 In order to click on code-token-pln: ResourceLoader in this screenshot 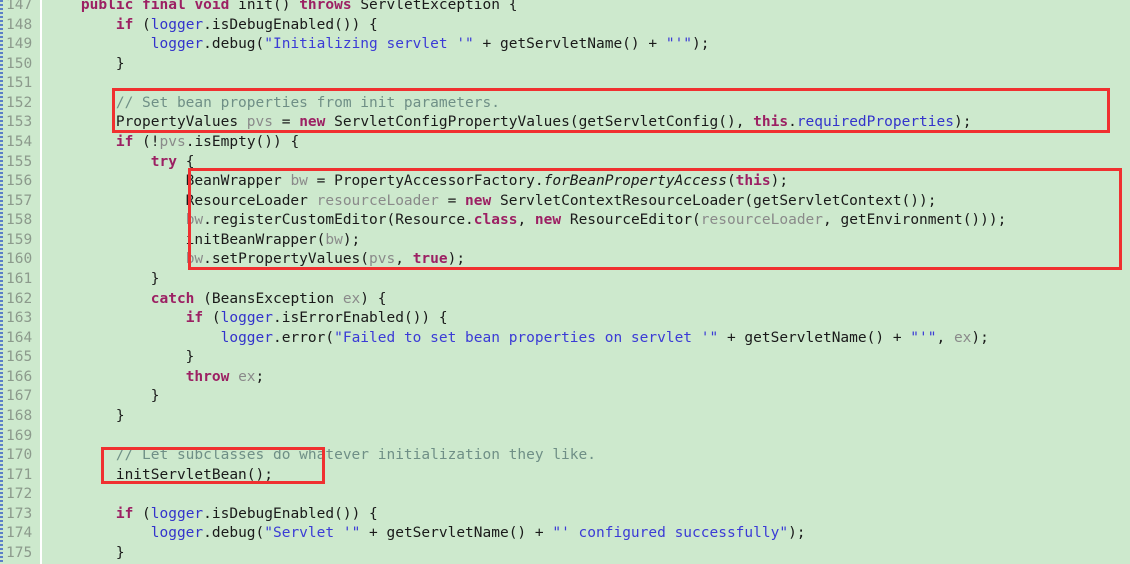, I will do `click(181, 200)`.